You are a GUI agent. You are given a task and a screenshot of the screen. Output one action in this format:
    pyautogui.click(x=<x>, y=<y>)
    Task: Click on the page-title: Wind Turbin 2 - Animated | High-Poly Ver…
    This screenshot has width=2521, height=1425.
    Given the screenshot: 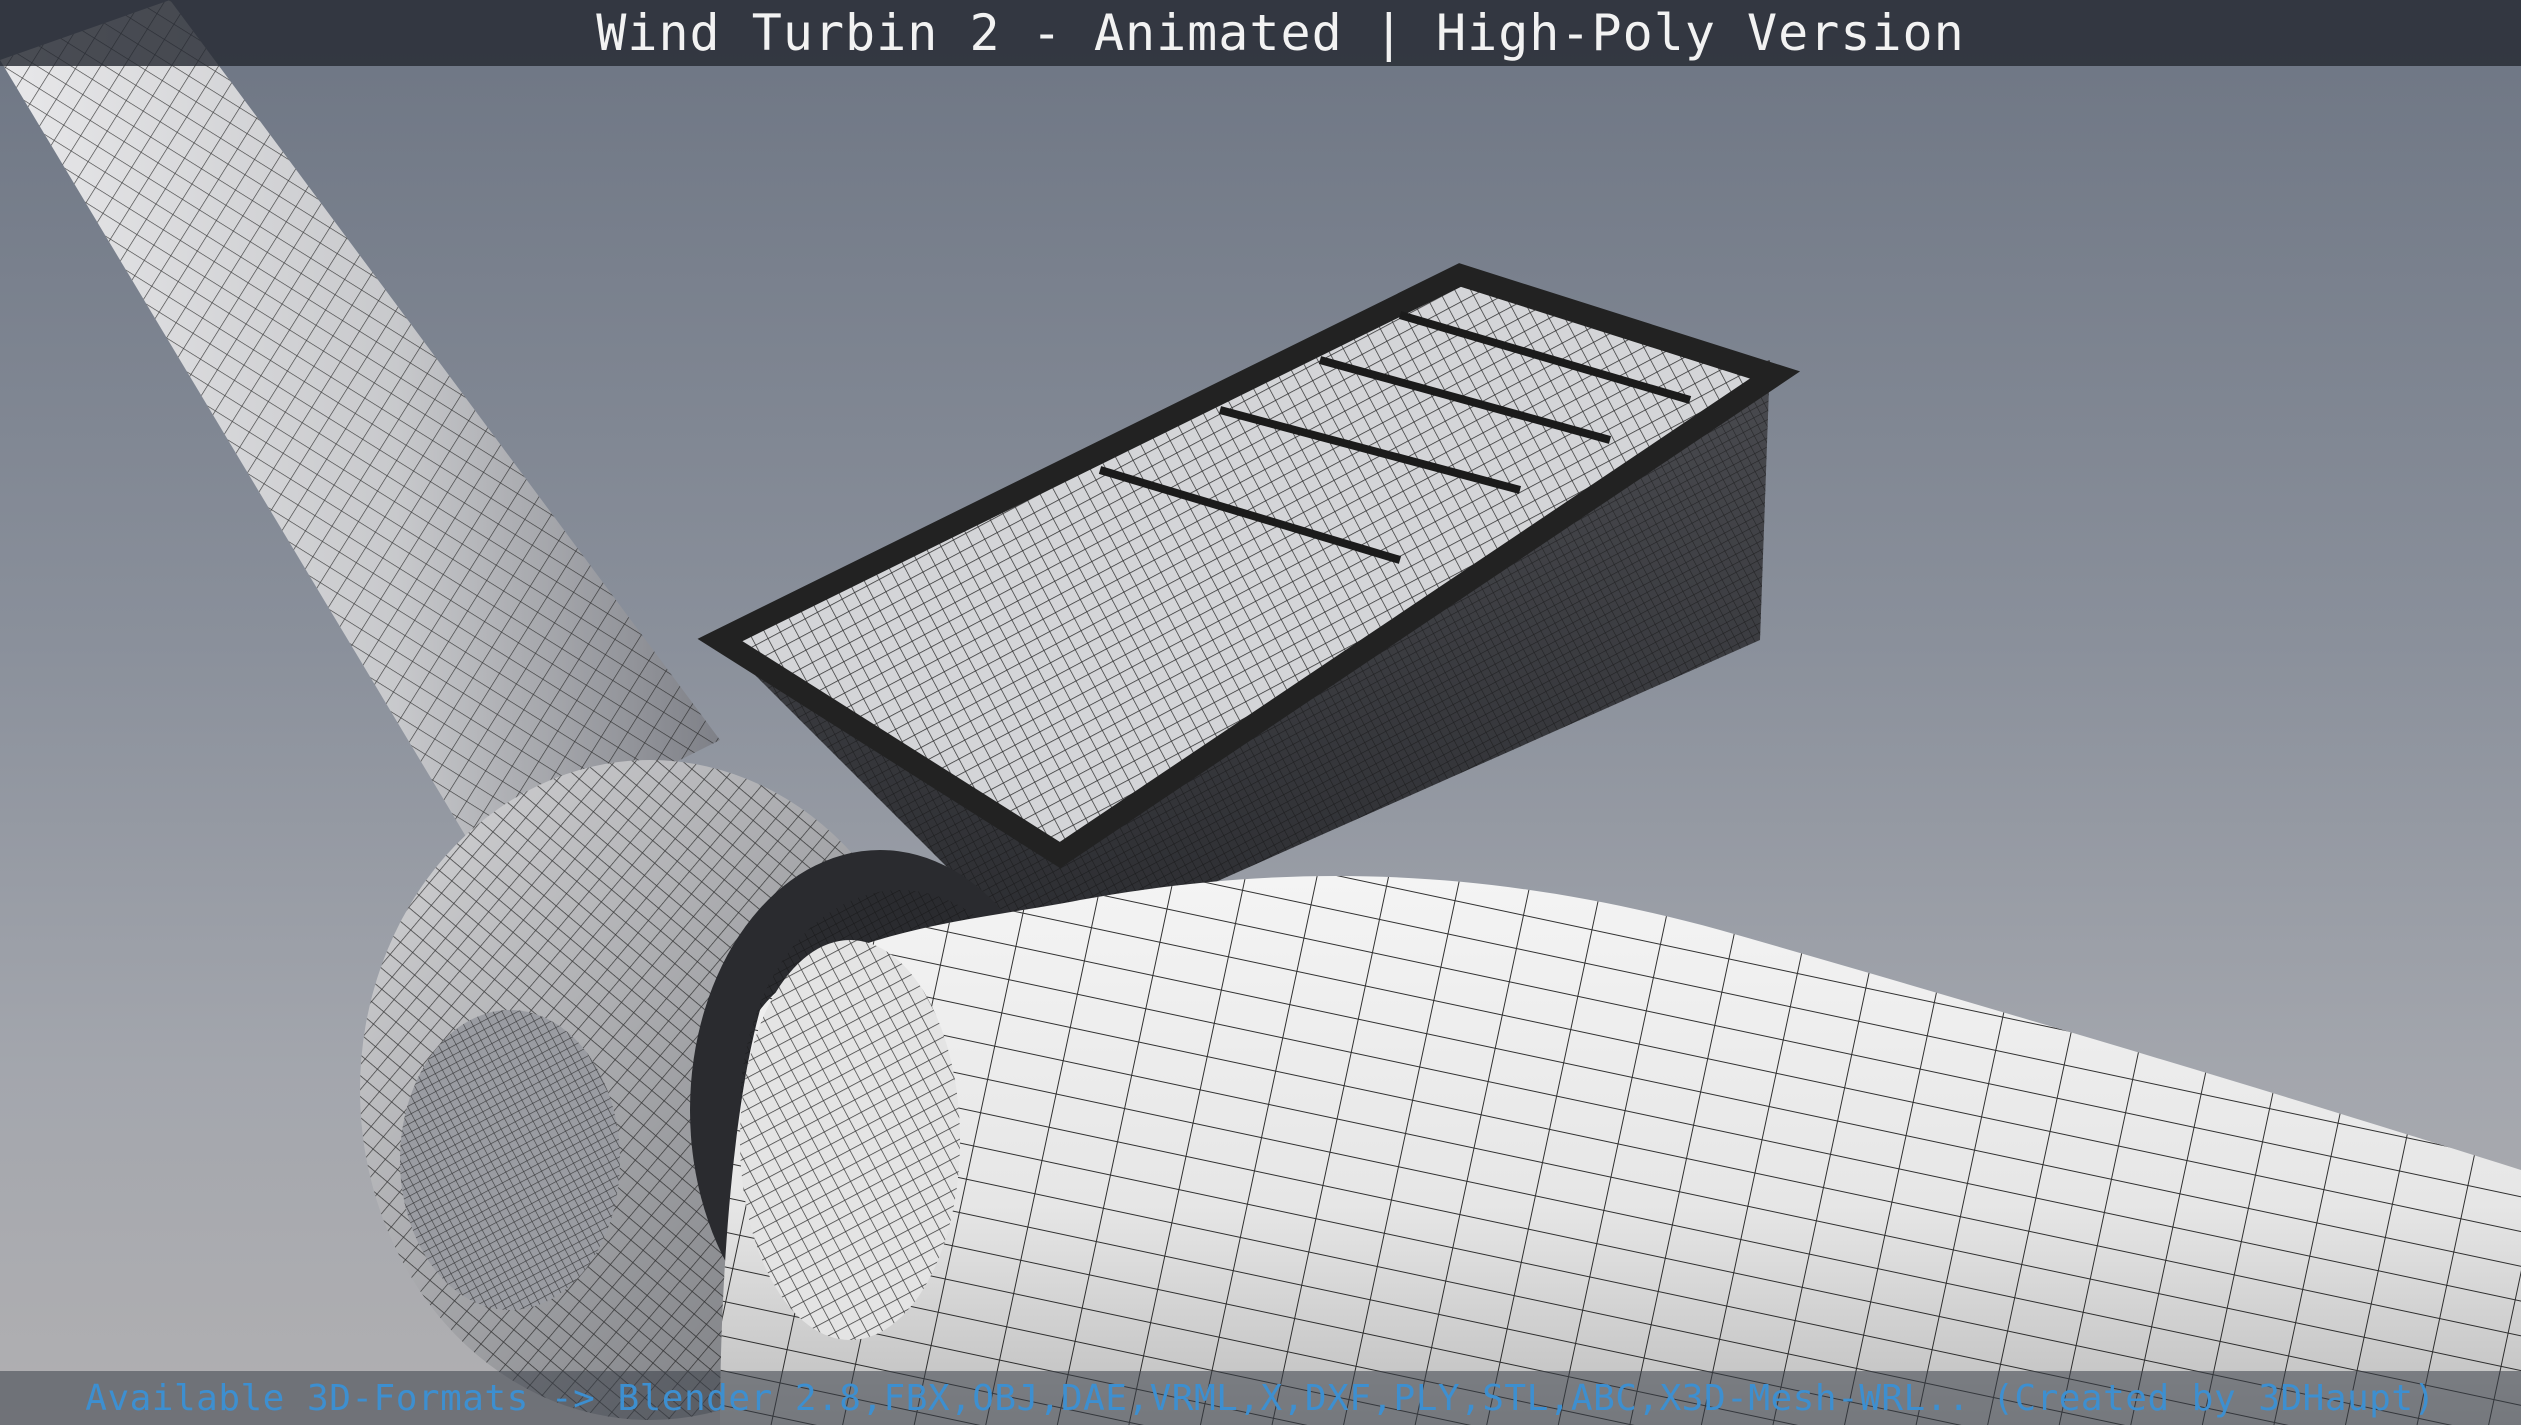 What is the action you would take?
    pyautogui.click(x=1280, y=33)
    